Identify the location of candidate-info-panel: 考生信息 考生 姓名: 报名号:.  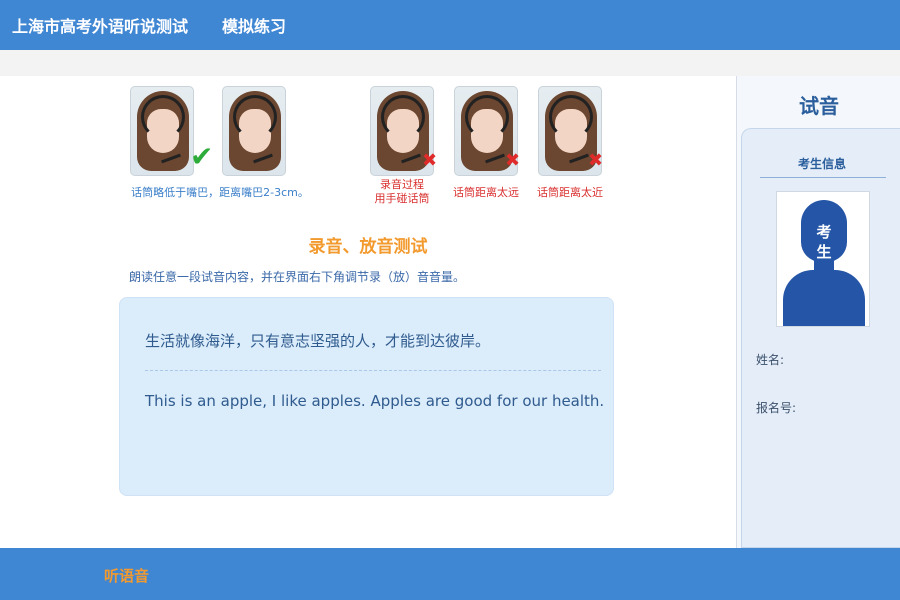
(820, 338).